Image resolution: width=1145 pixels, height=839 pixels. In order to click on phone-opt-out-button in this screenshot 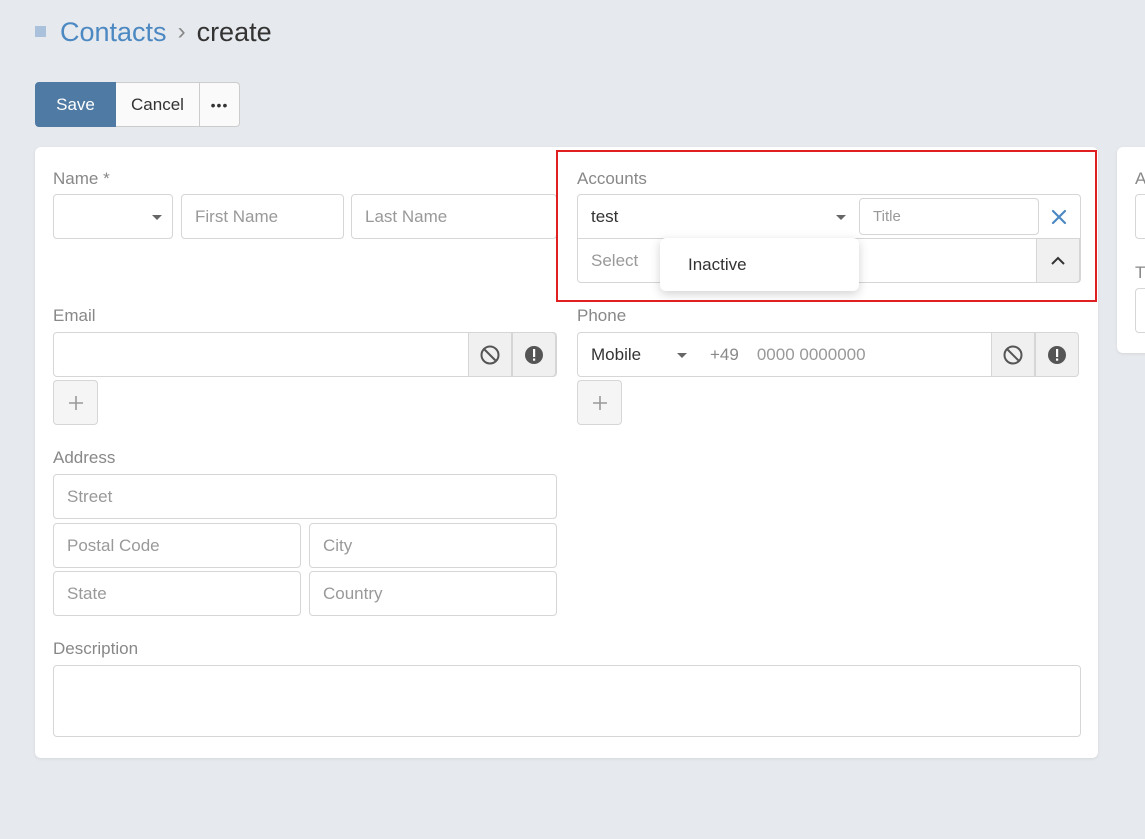, I will do `click(1013, 354)`.